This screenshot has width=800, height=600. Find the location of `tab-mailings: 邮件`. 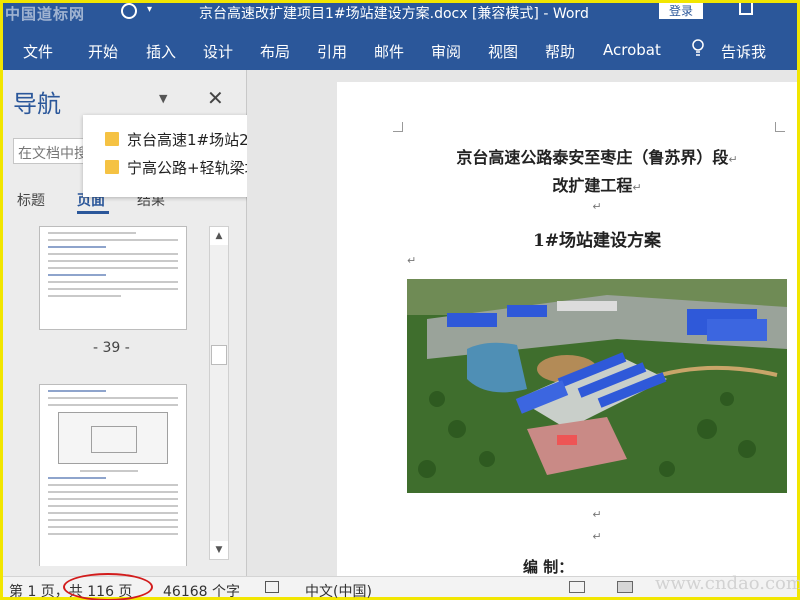

tab-mailings: 邮件 is located at coordinates (389, 51).